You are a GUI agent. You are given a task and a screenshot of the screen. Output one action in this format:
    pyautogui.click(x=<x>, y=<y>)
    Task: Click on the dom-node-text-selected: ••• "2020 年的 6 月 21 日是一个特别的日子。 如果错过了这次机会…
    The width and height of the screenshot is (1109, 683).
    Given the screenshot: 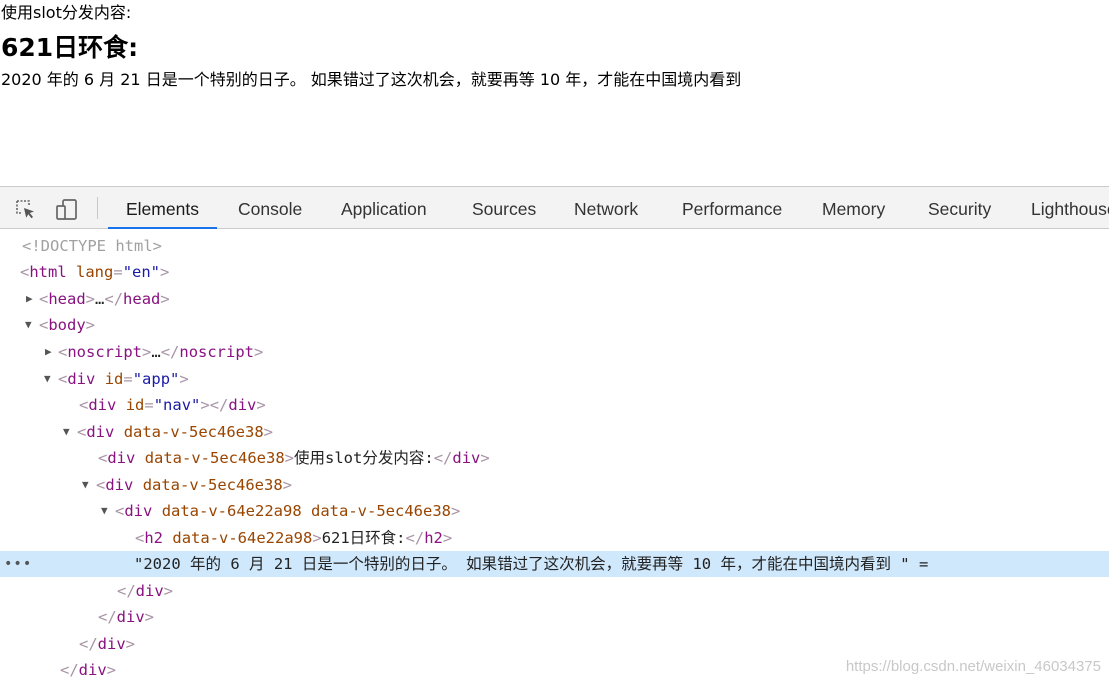 What is the action you would take?
    pyautogui.click(x=554, y=564)
    